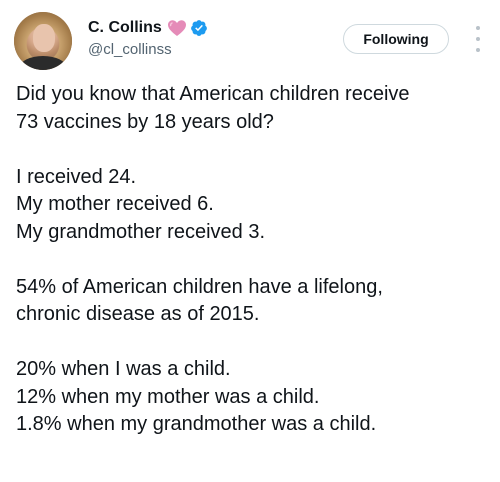 This screenshot has height=482, width=500. Describe the element at coordinates (138, 314) in the screenshot. I see `tweet-line: chronic disease as of 2015.` at that location.